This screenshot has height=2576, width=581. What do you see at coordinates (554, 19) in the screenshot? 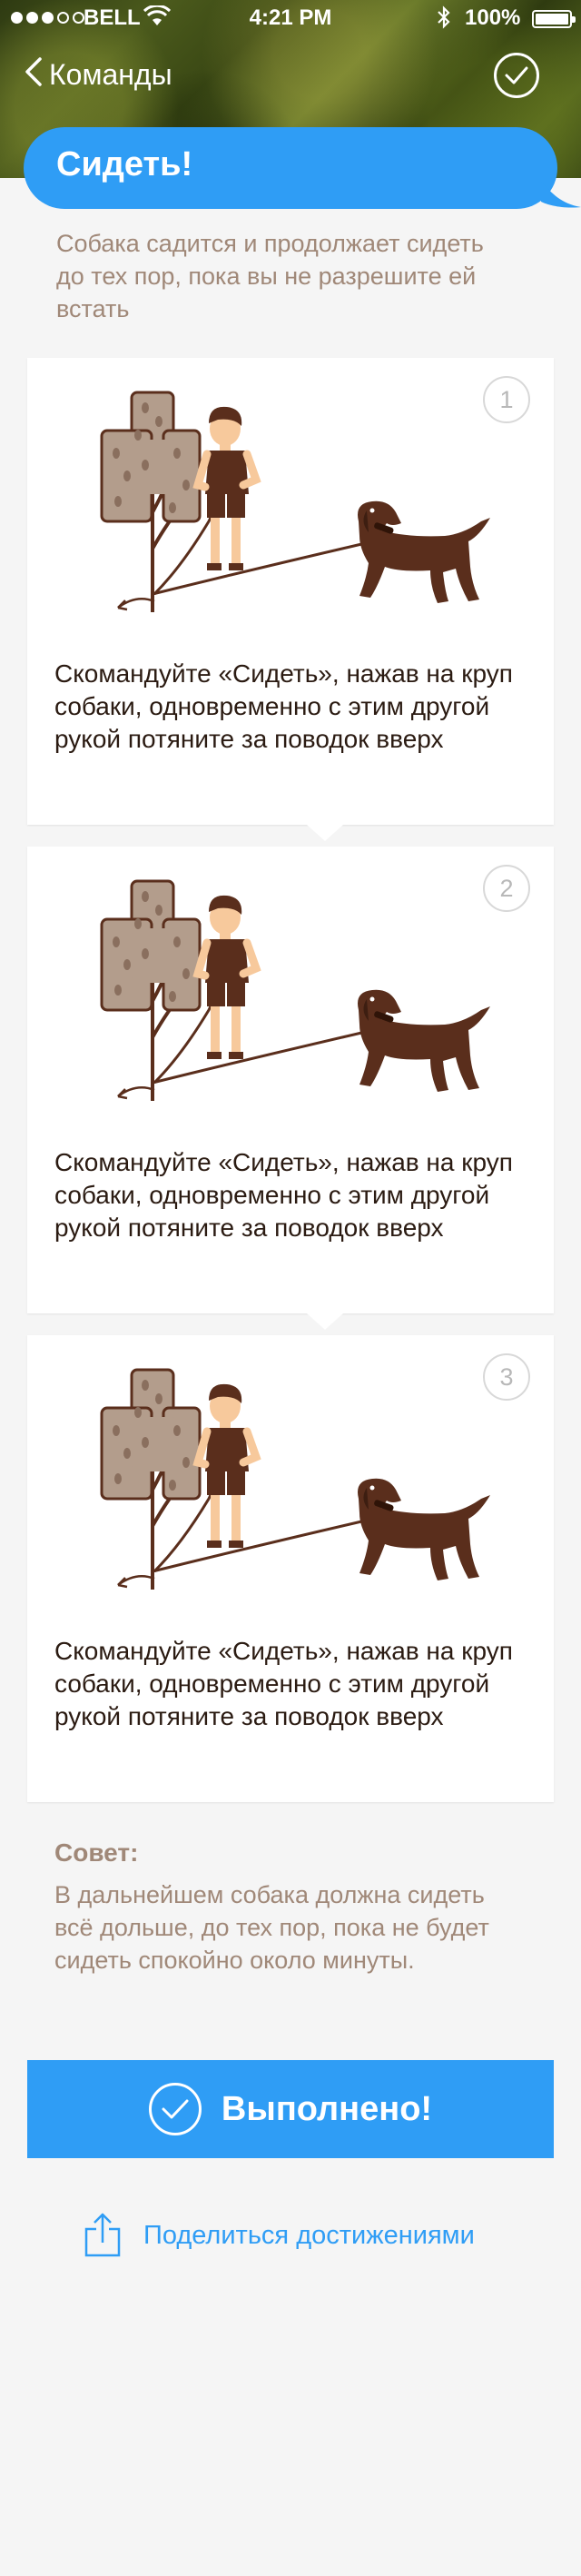
I see `battery-icon` at bounding box center [554, 19].